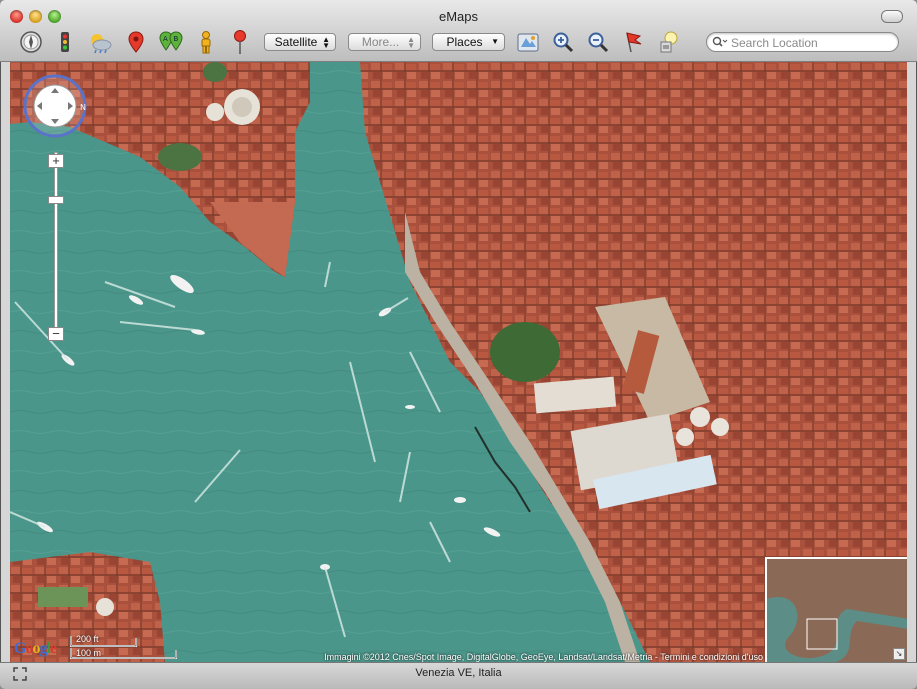 The height and width of the screenshot is (689, 917). What do you see at coordinates (206, 42) in the screenshot?
I see `street-view-person-icon` at bounding box center [206, 42].